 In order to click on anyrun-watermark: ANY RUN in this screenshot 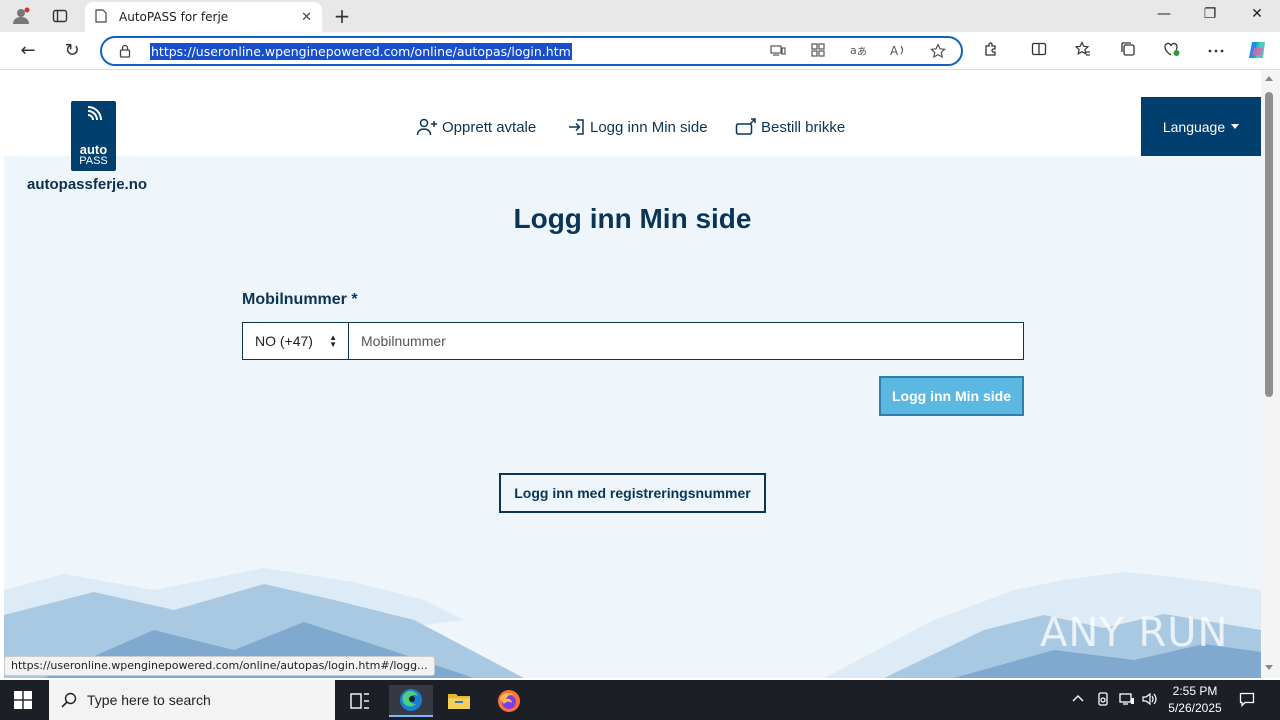, I will do `click(1134, 633)`.